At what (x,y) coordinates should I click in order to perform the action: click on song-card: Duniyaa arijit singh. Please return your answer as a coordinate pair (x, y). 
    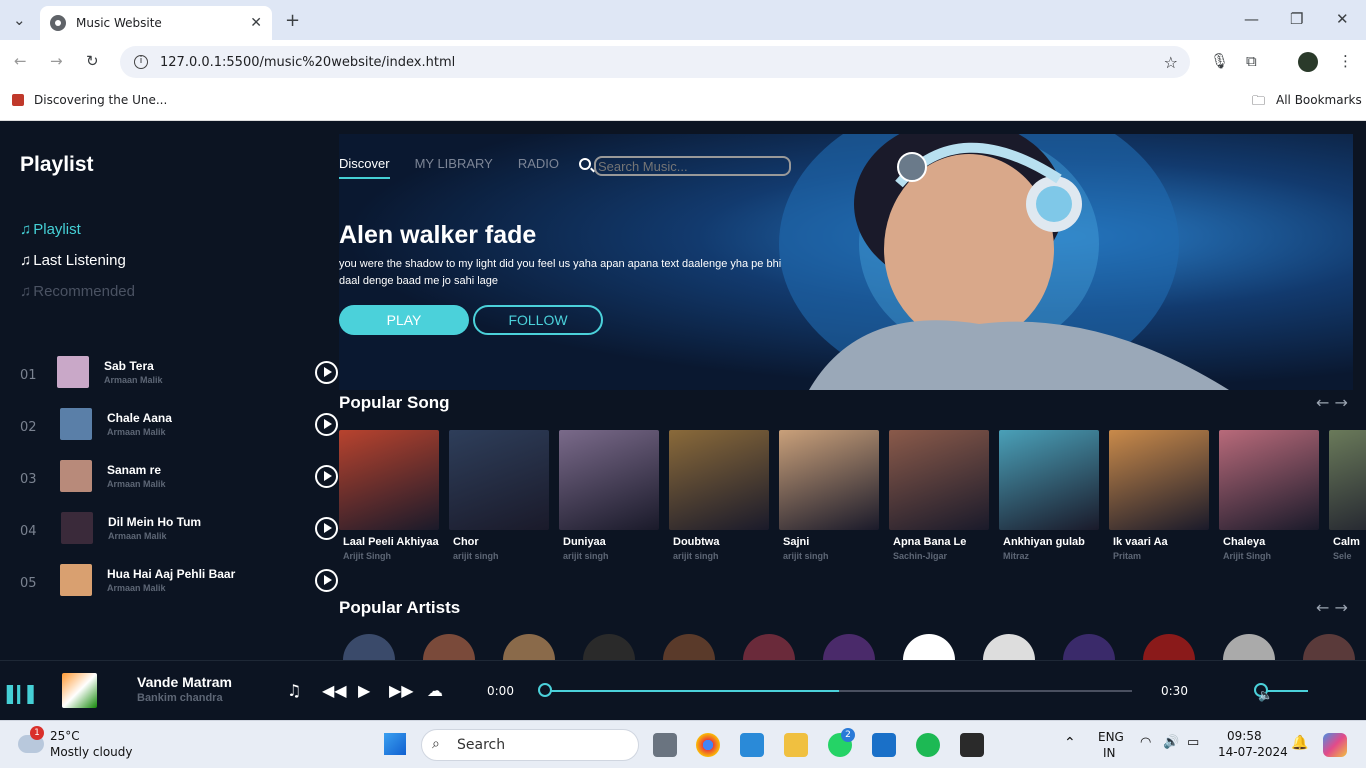
    Looking at the image, I should click on (609, 495).